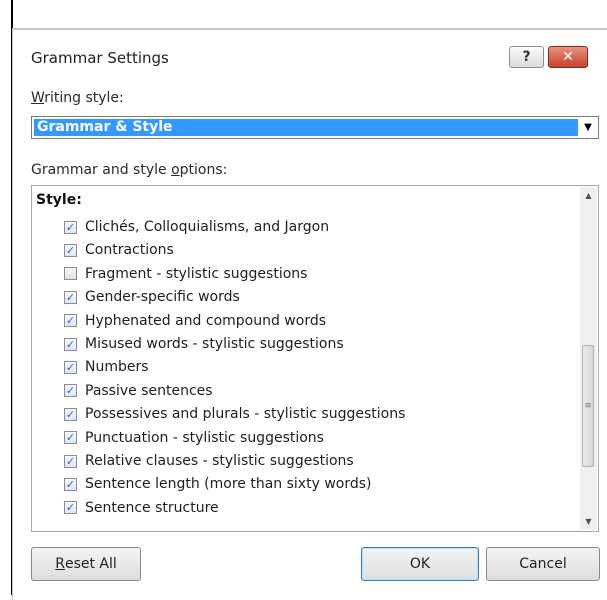 The width and height of the screenshot is (607, 600). Describe the element at coordinates (228, 484) in the screenshot. I see `list-item-label: Sentence length (more than sixty words)` at that location.